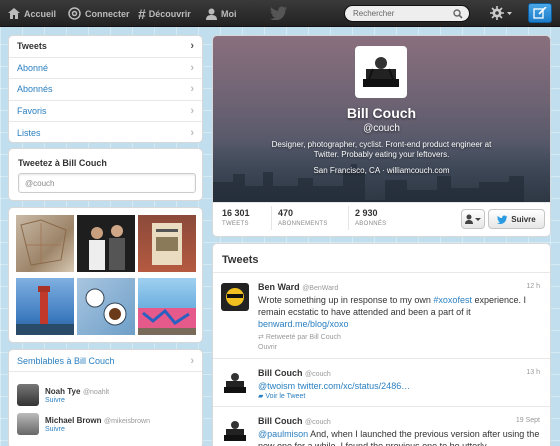 The width and height of the screenshot is (560, 446). I want to click on tweet-to-input: @couch, so click(107, 183).